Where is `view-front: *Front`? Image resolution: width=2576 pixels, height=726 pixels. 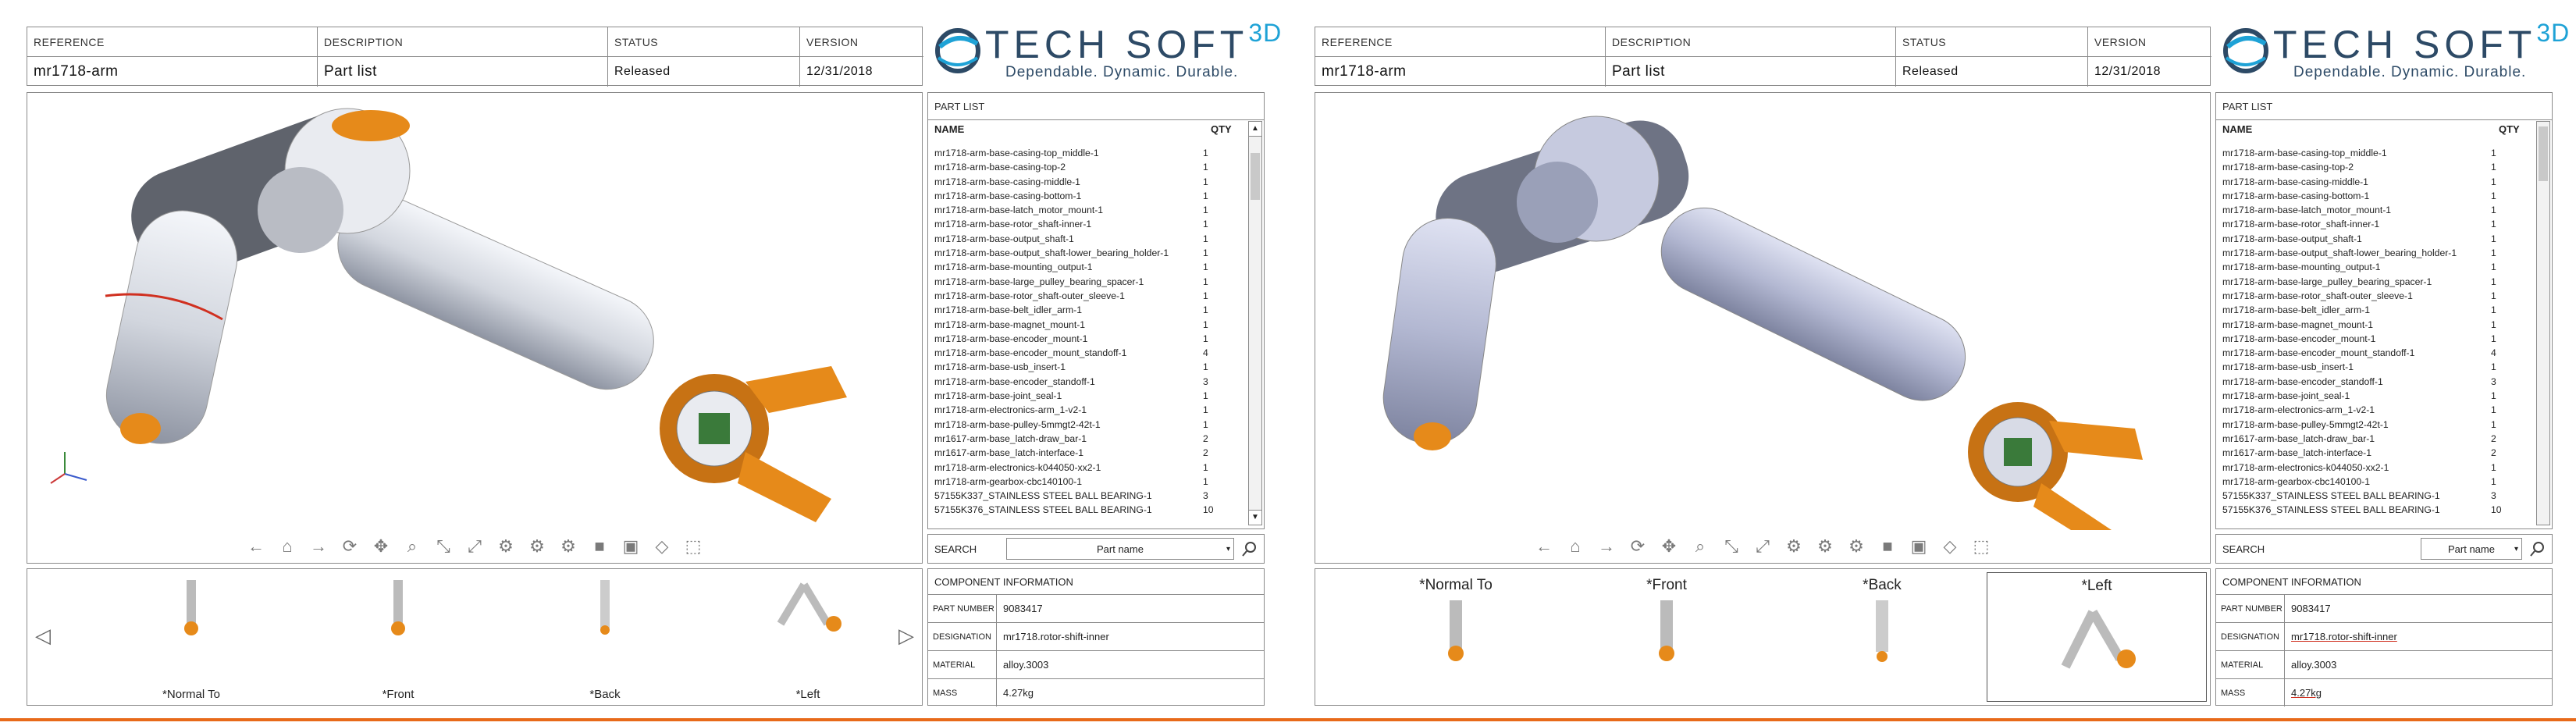
view-front: *Front is located at coordinates (398, 637).